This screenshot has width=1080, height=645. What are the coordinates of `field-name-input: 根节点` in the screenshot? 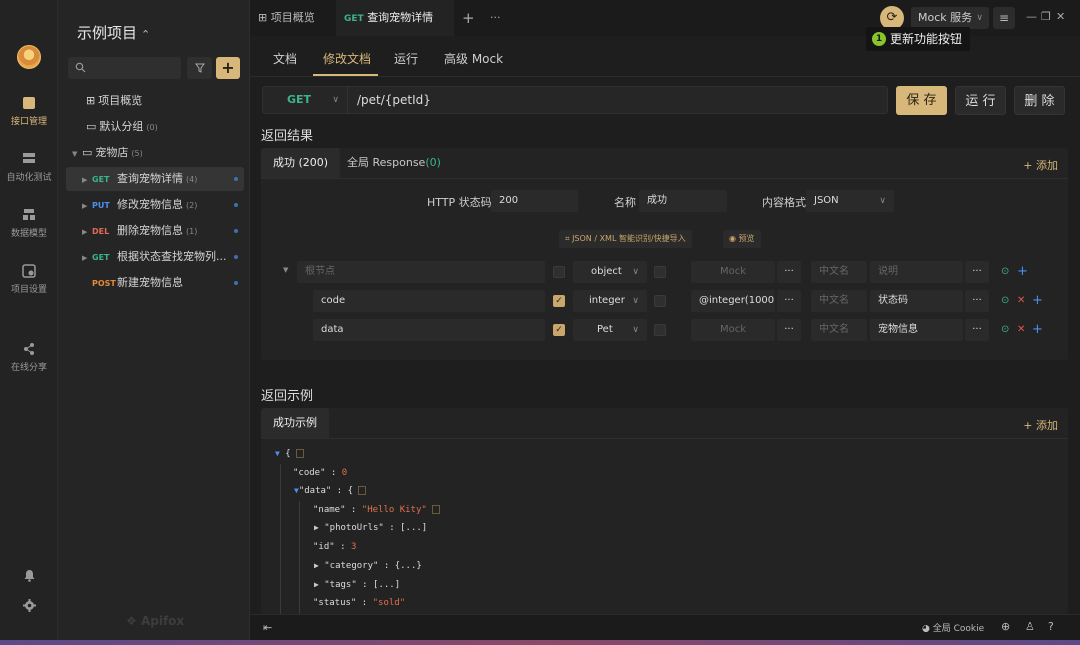 It's located at (421, 272).